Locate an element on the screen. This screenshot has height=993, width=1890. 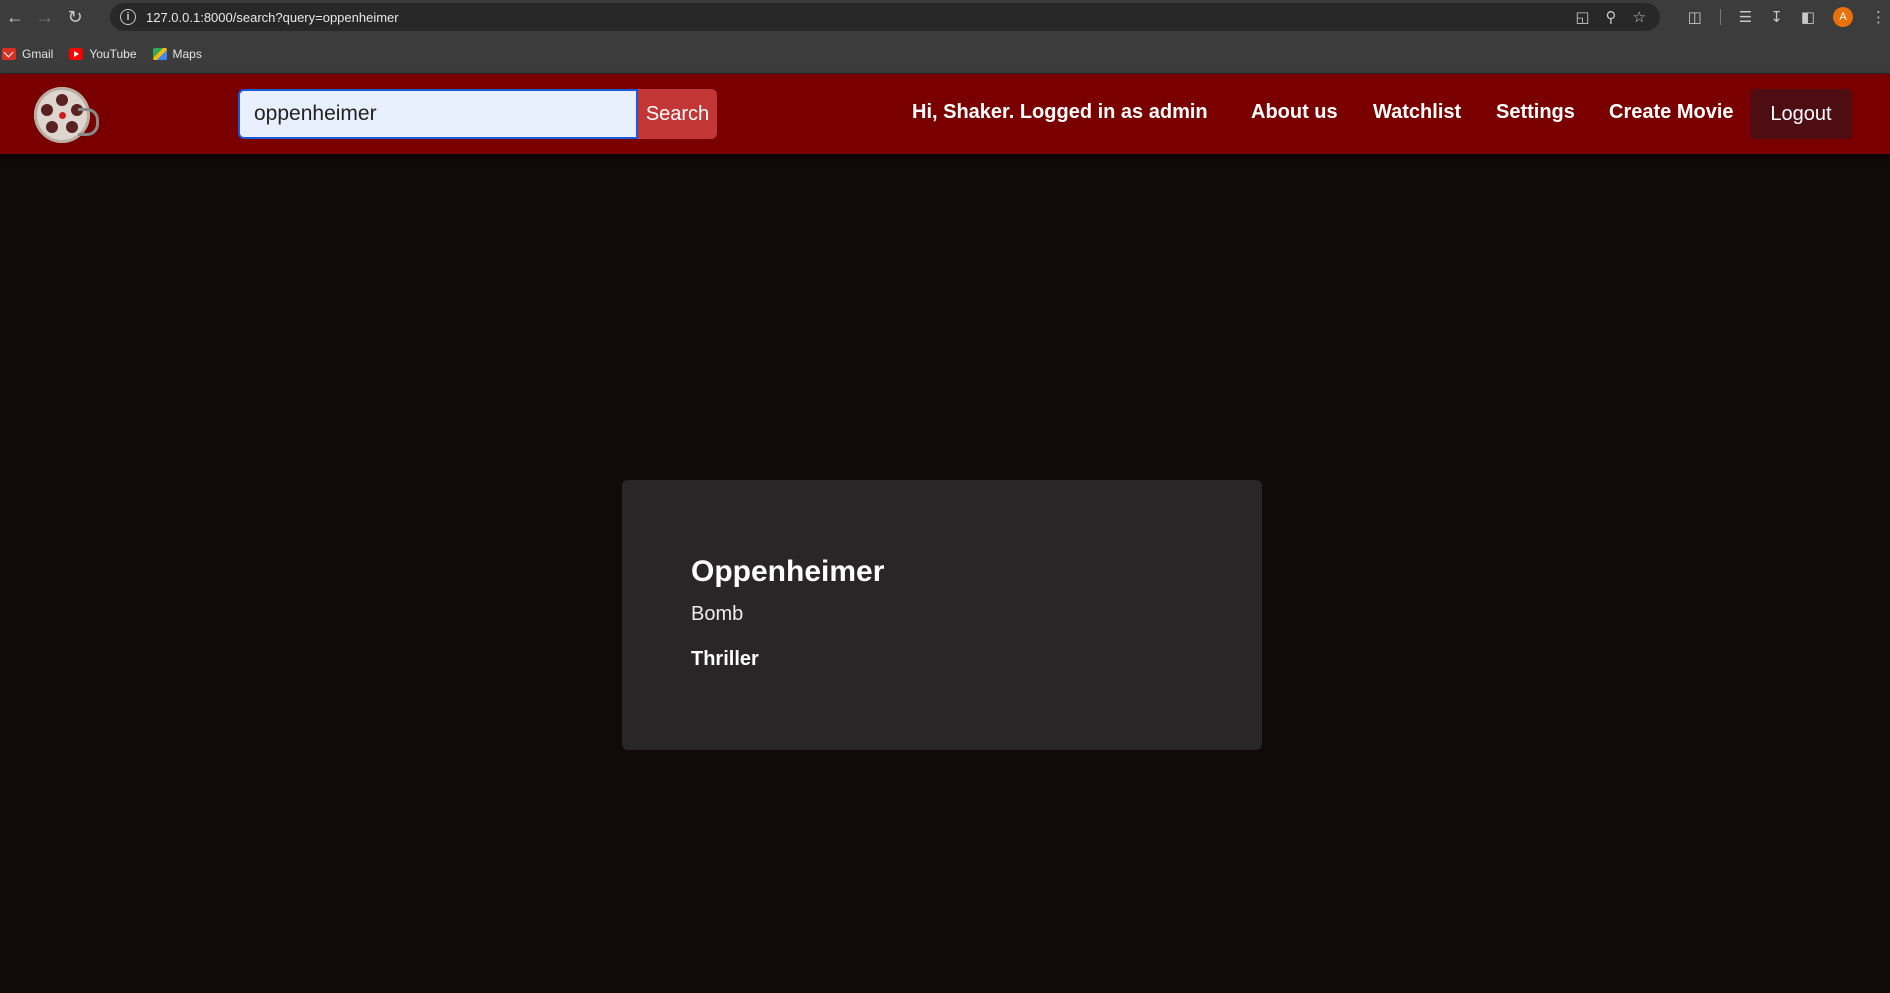
bookmark-gmail: Gmail is located at coordinates (27, 54).